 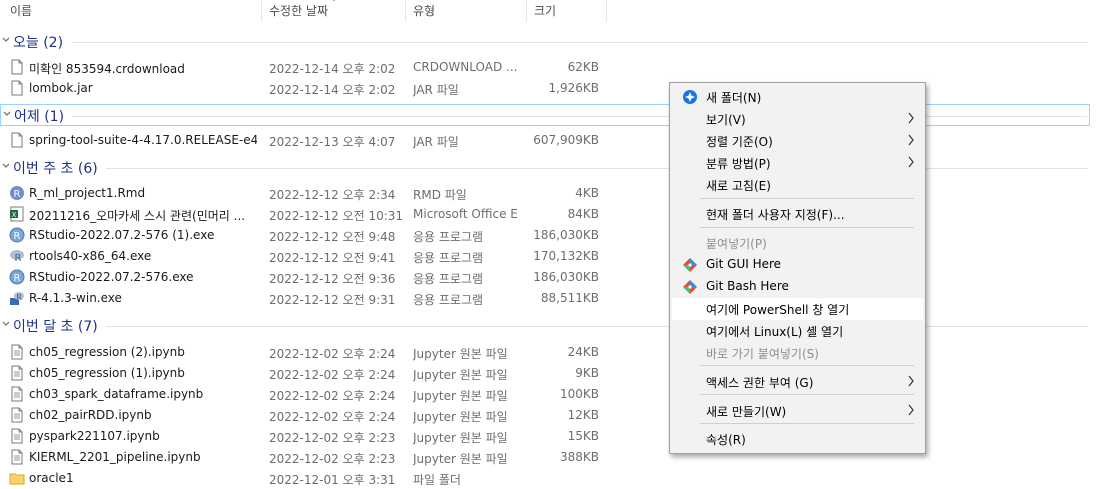 I want to click on menu-item-properties: 속성(R), so click(x=797, y=439).